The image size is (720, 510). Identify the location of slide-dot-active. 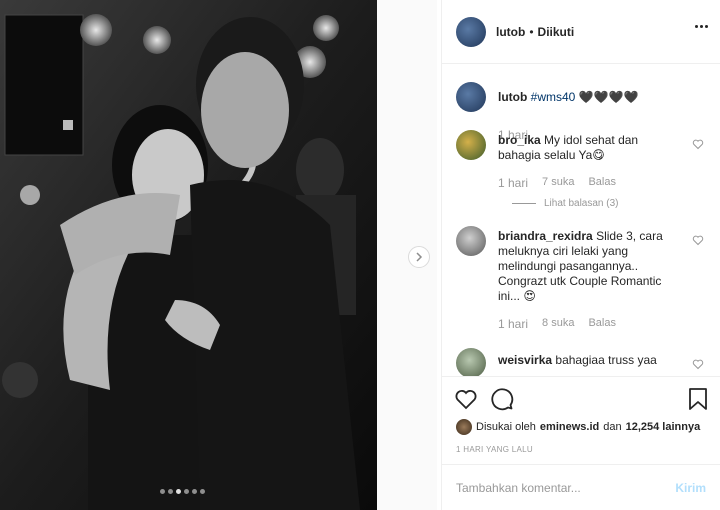
(178, 491).